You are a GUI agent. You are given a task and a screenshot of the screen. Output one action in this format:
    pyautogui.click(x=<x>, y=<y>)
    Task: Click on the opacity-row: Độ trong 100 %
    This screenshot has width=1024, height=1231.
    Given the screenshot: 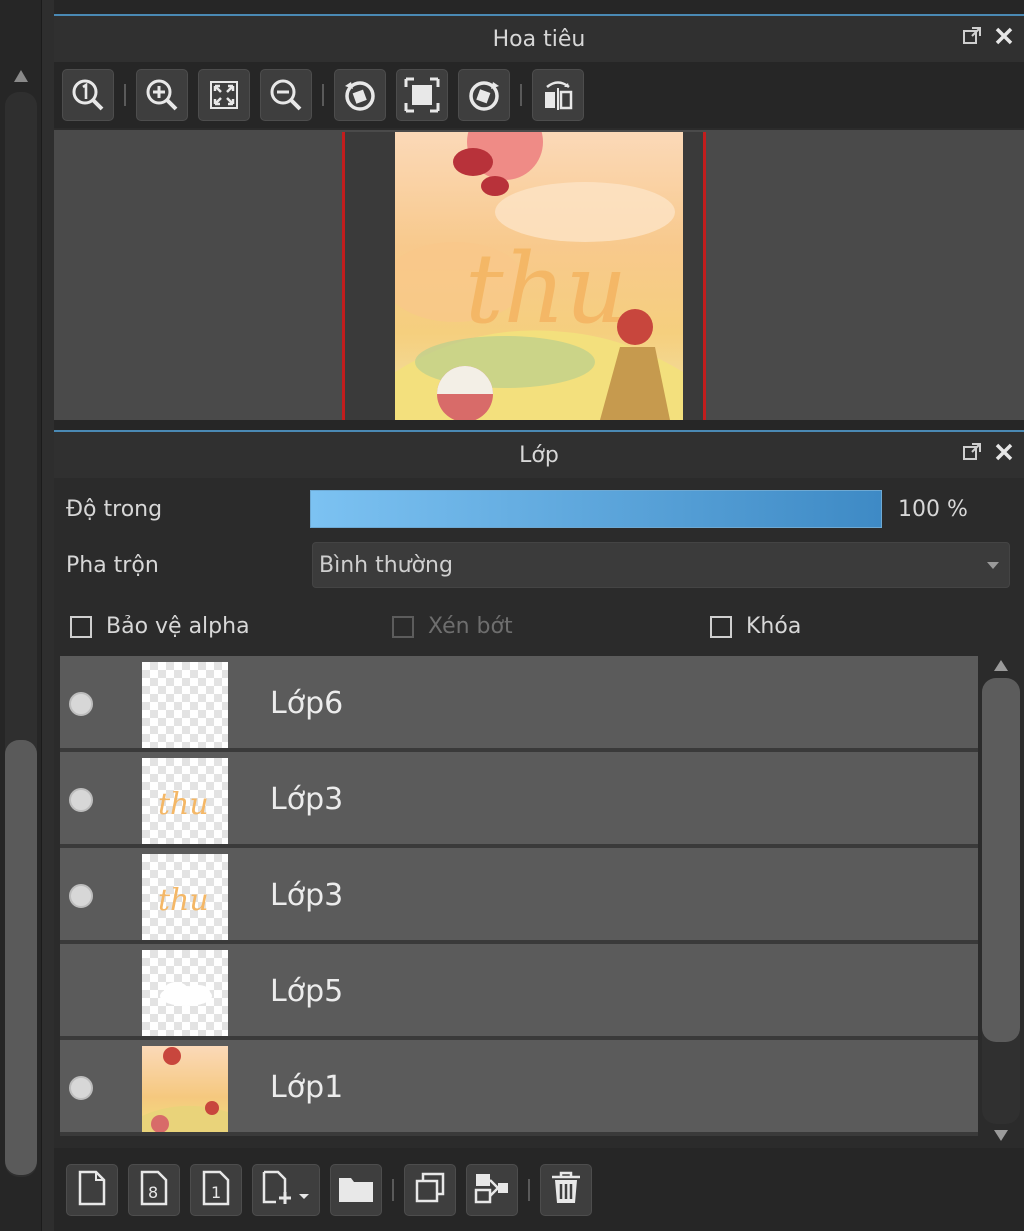 What is the action you would take?
    pyautogui.click(x=539, y=509)
    